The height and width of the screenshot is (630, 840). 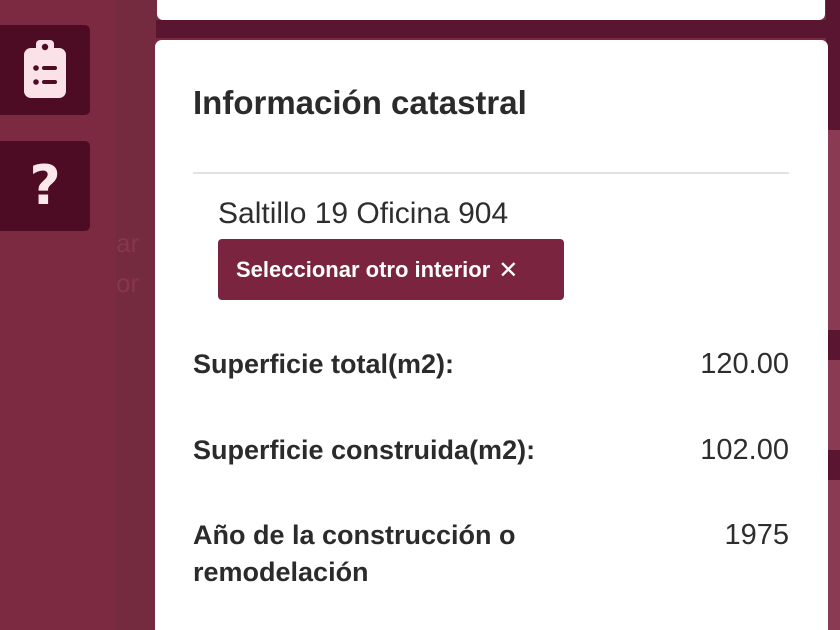 I want to click on top-panel-card, so click(x=491, y=10).